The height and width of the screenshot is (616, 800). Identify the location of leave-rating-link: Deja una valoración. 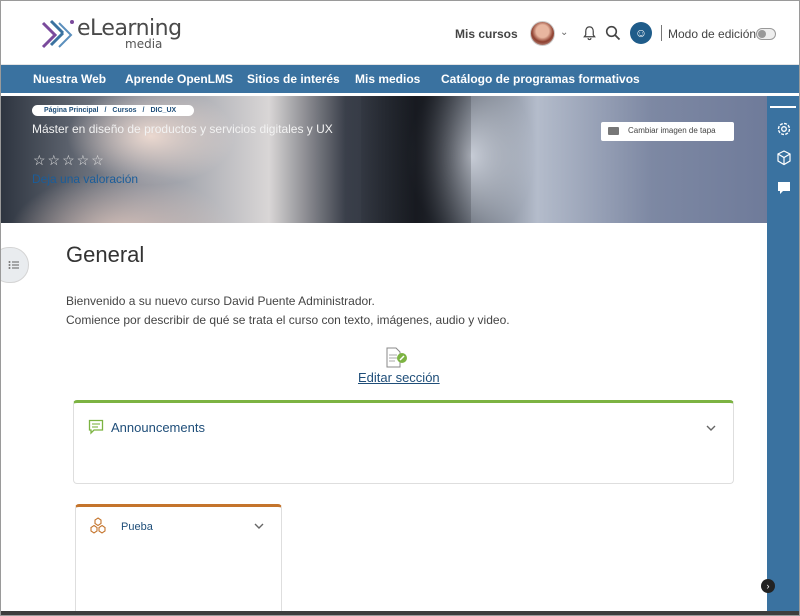
(85, 179).